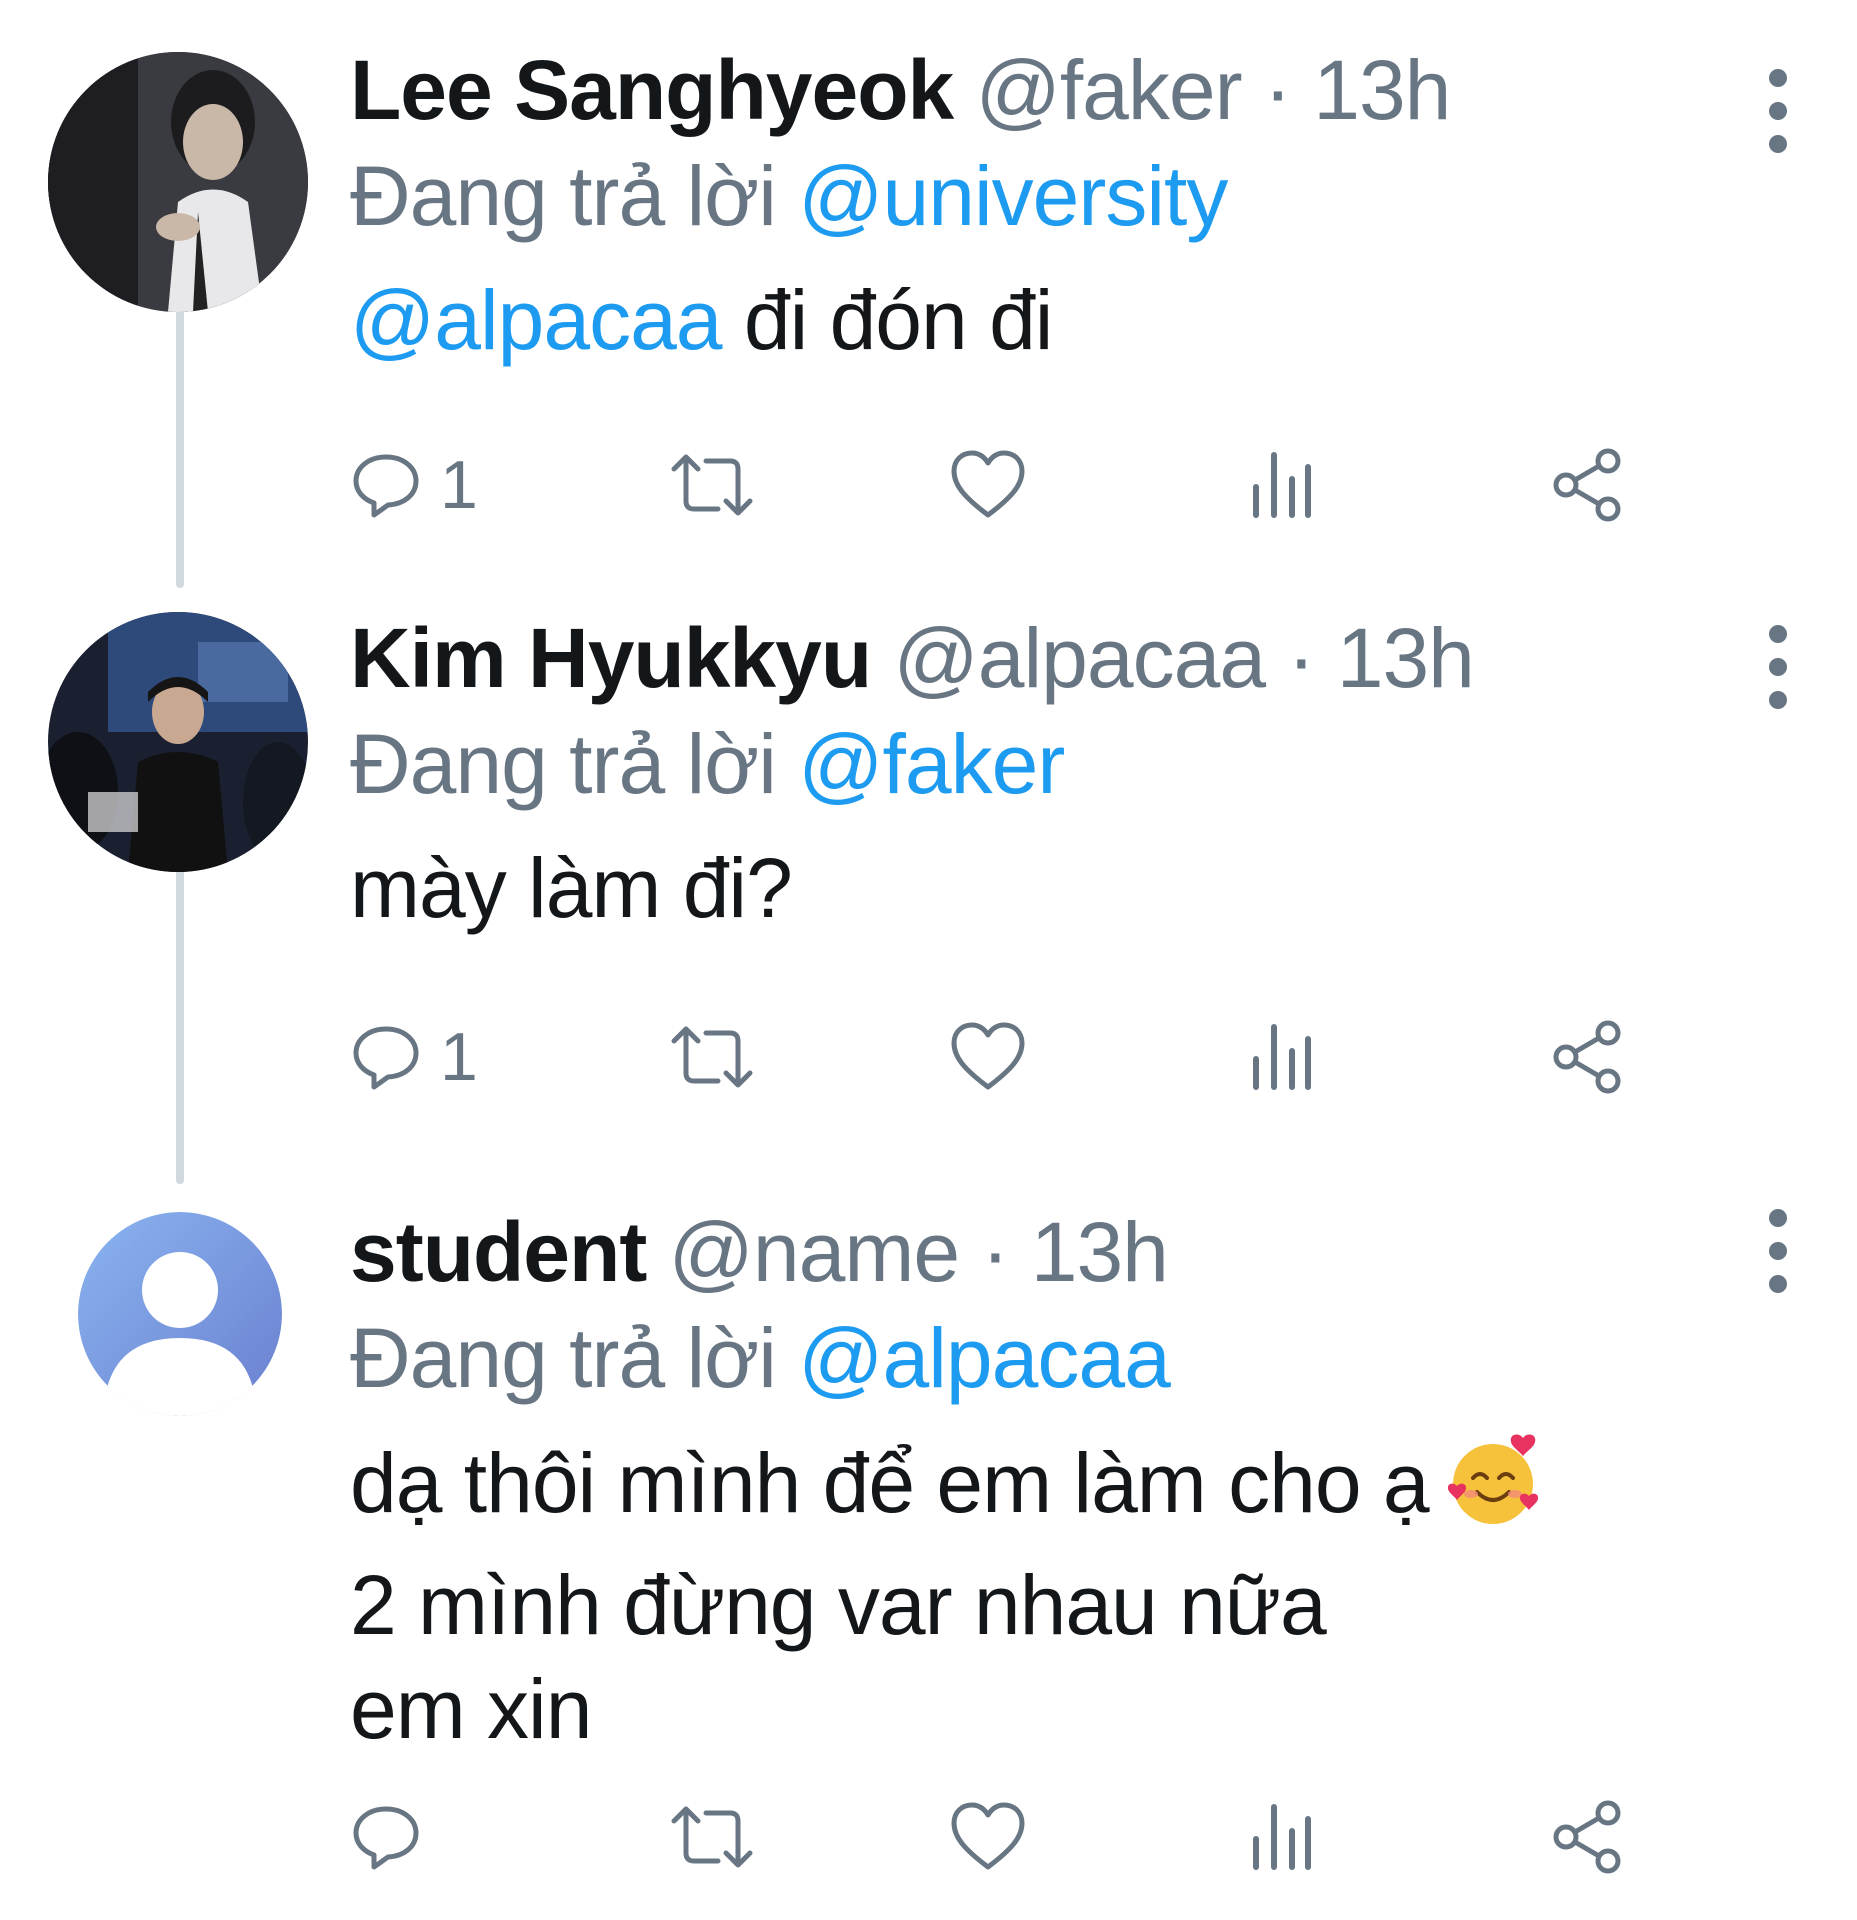  I want to click on text-line: dạ thôi mình để em làm cho ạ, so click(1043, 1491).